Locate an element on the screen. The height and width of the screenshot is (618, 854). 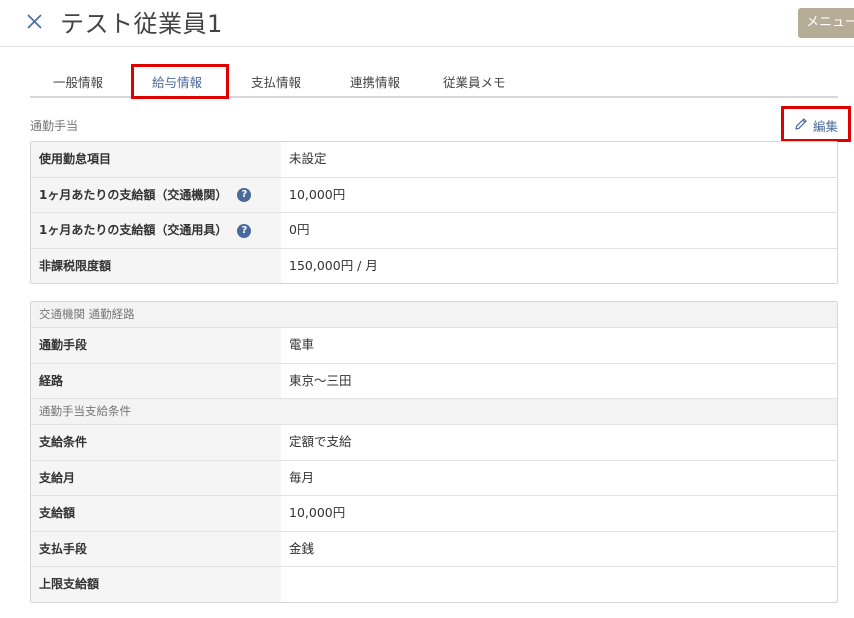
row-label: 支払手段 is located at coordinates (156, 548).